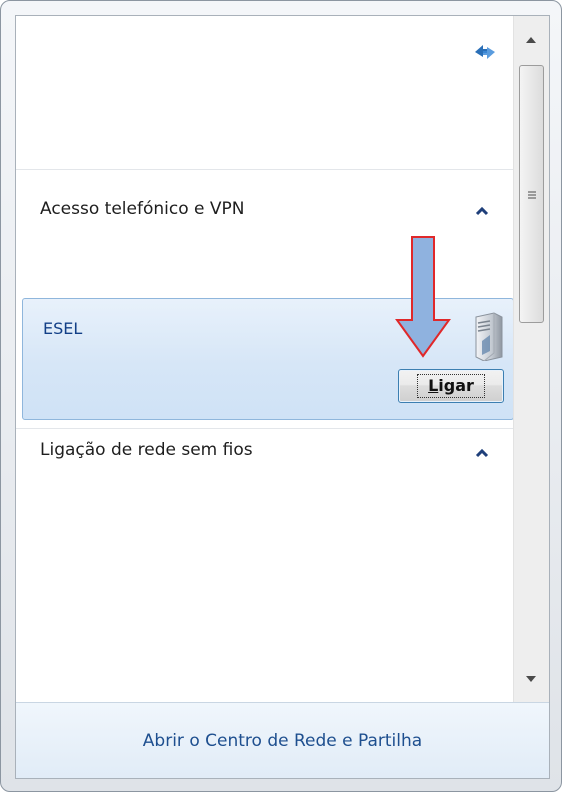 The image size is (562, 792). I want to click on annotation-down-arrow-icon, so click(423, 297).